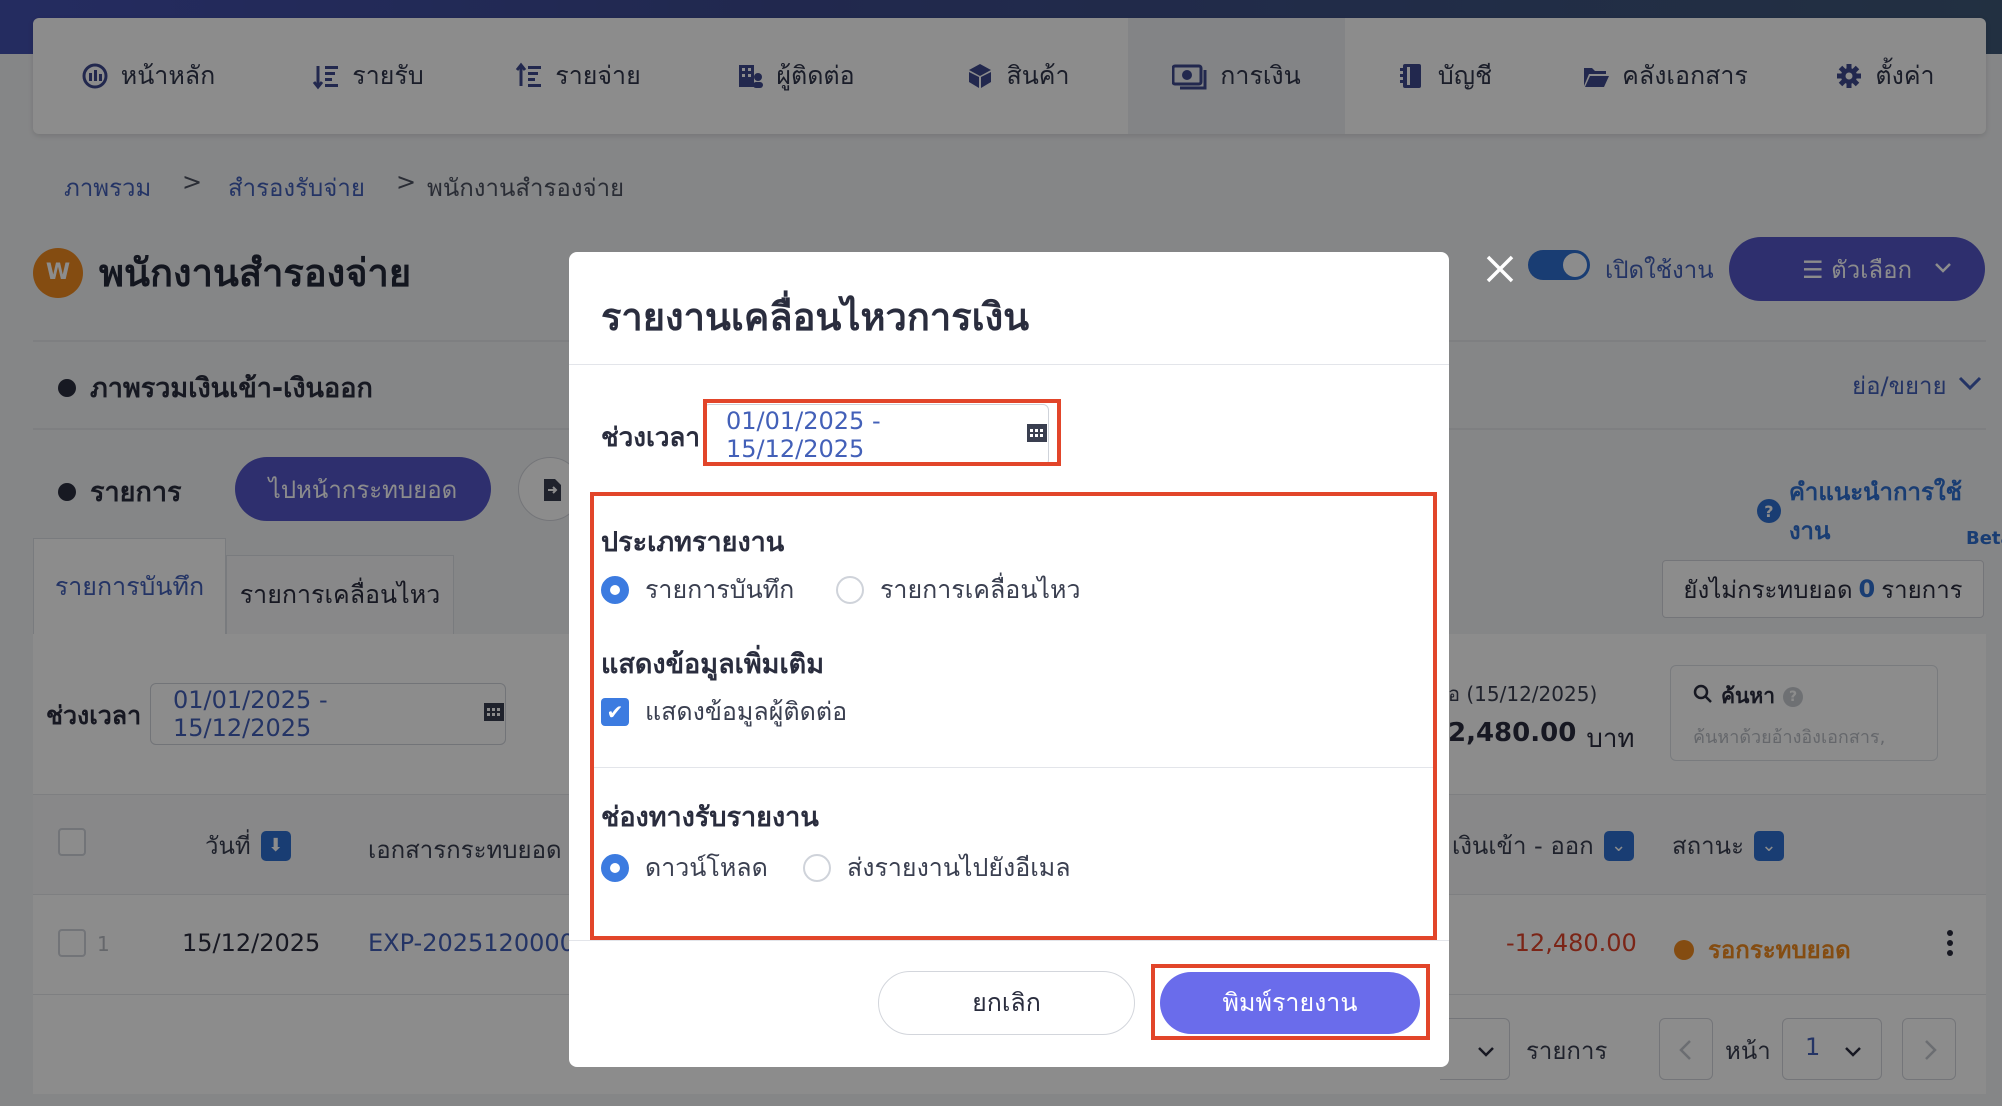 Image resolution: width=2002 pixels, height=1106 pixels. I want to click on modal-divider, so click(1009, 364).